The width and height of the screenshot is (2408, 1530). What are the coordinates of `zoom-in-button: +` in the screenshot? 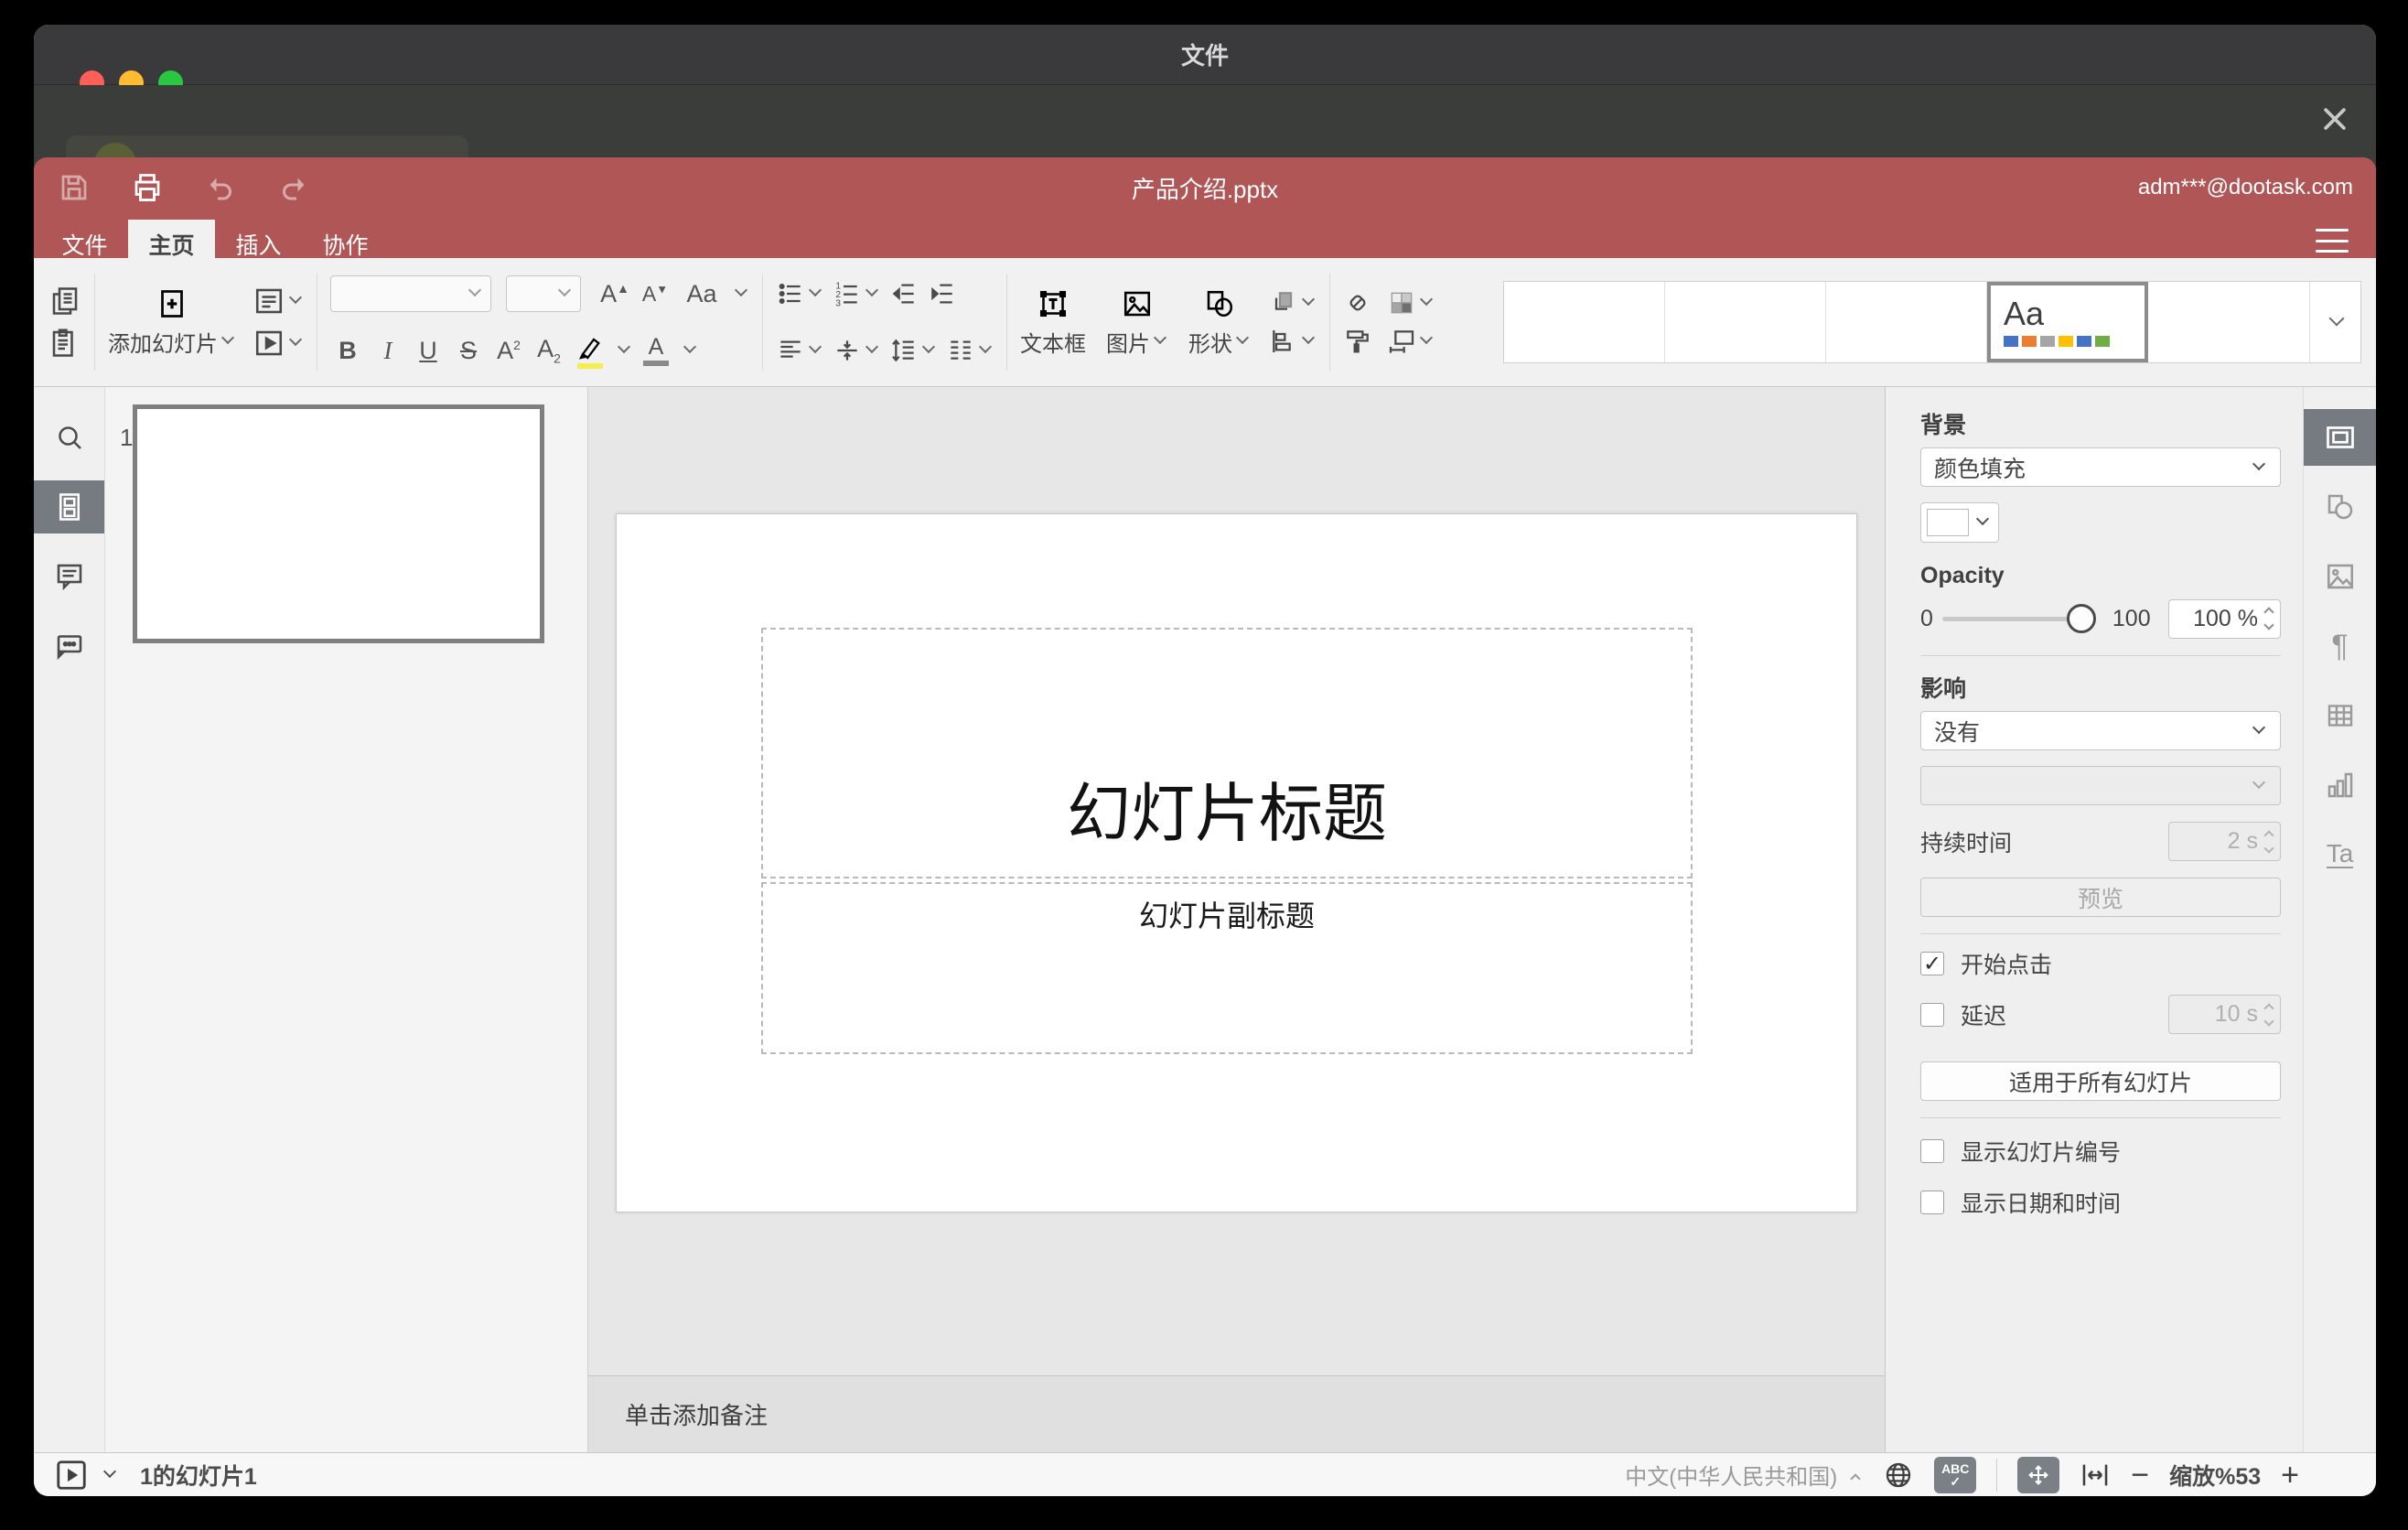 It's located at (2290, 1475).